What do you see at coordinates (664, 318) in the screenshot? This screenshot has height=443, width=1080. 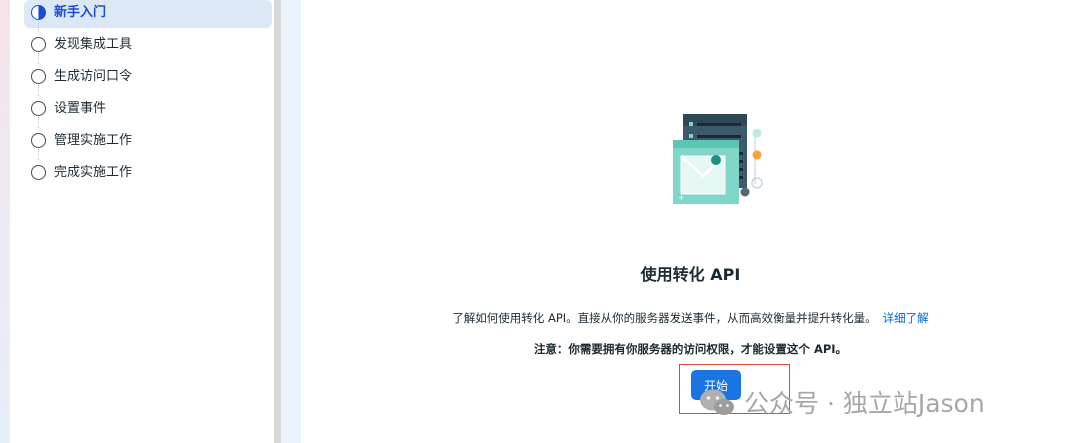 I see `description-text: 了解如何使用转化 API。直接从你的服务器发送事件，从而高效衡量并提升转化量。` at bounding box center [664, 318].